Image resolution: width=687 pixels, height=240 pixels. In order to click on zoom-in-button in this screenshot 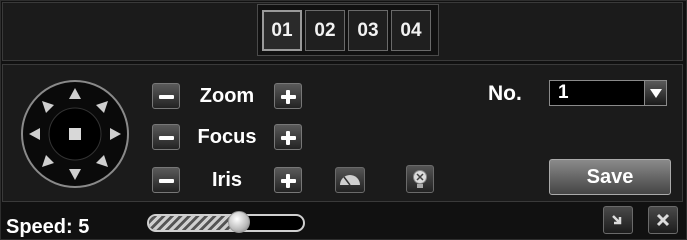, I will do `click(288, 96)`.